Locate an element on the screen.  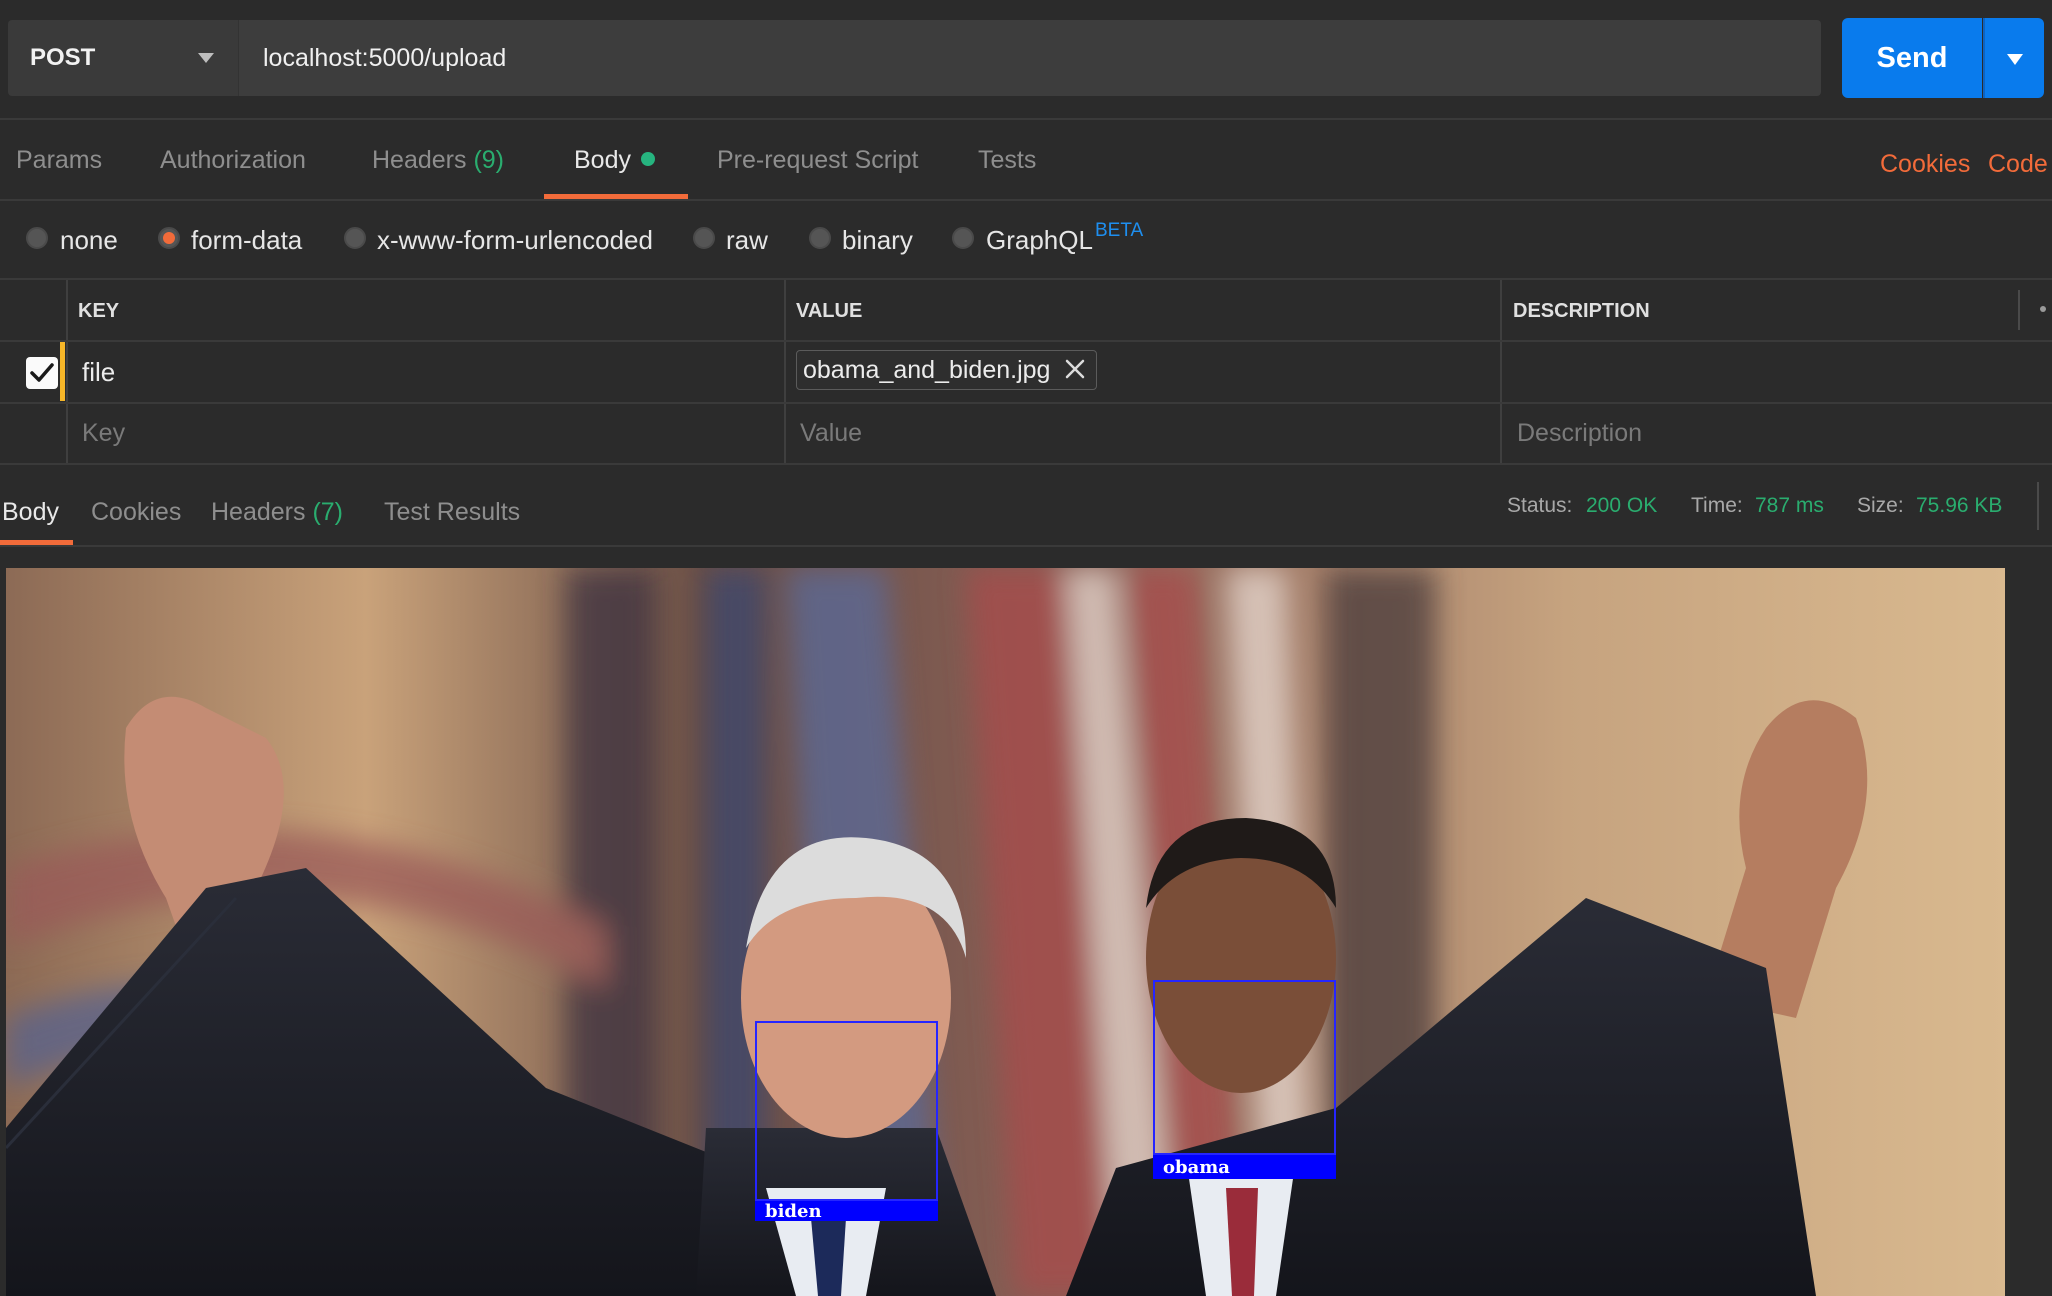
tab-authorization: Authorization is located at coordinates (233, 160).